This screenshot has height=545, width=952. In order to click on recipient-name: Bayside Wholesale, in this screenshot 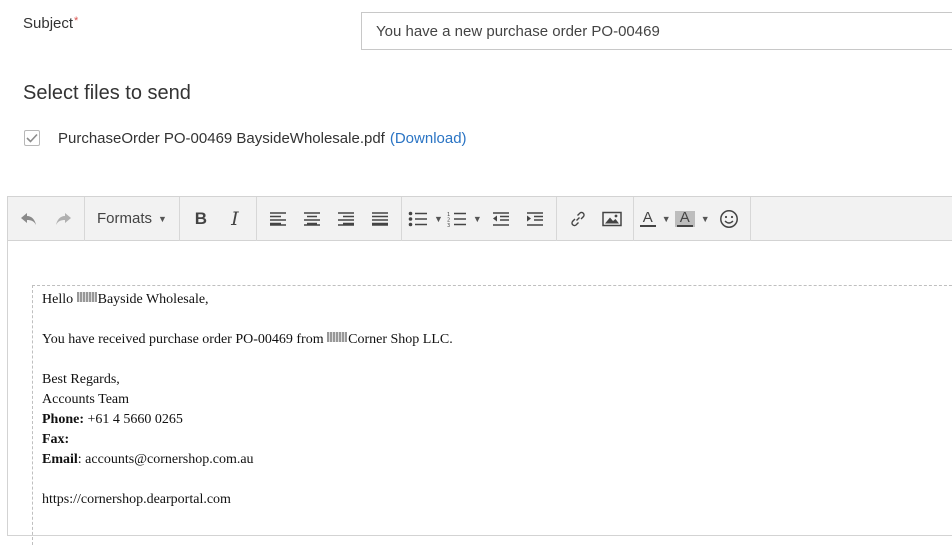, I will do `click(153, 299)`.